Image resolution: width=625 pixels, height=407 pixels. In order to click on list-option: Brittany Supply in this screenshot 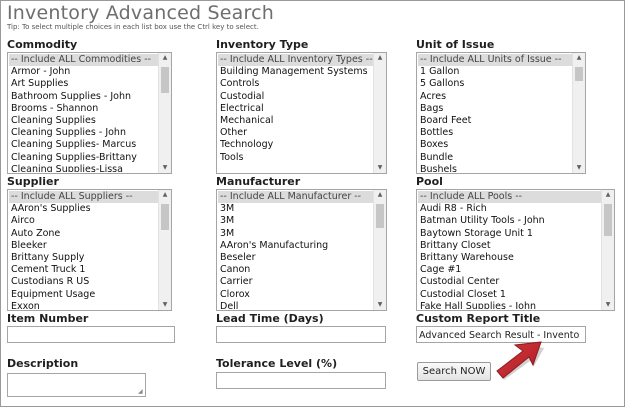, I will do `click(83, 258)`.